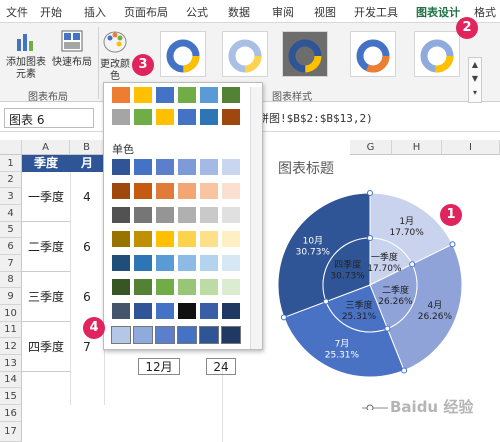 Image resolution: width=500 pixels, height=442 pixels. I want to click on row-header: 11, so click(11, 330).